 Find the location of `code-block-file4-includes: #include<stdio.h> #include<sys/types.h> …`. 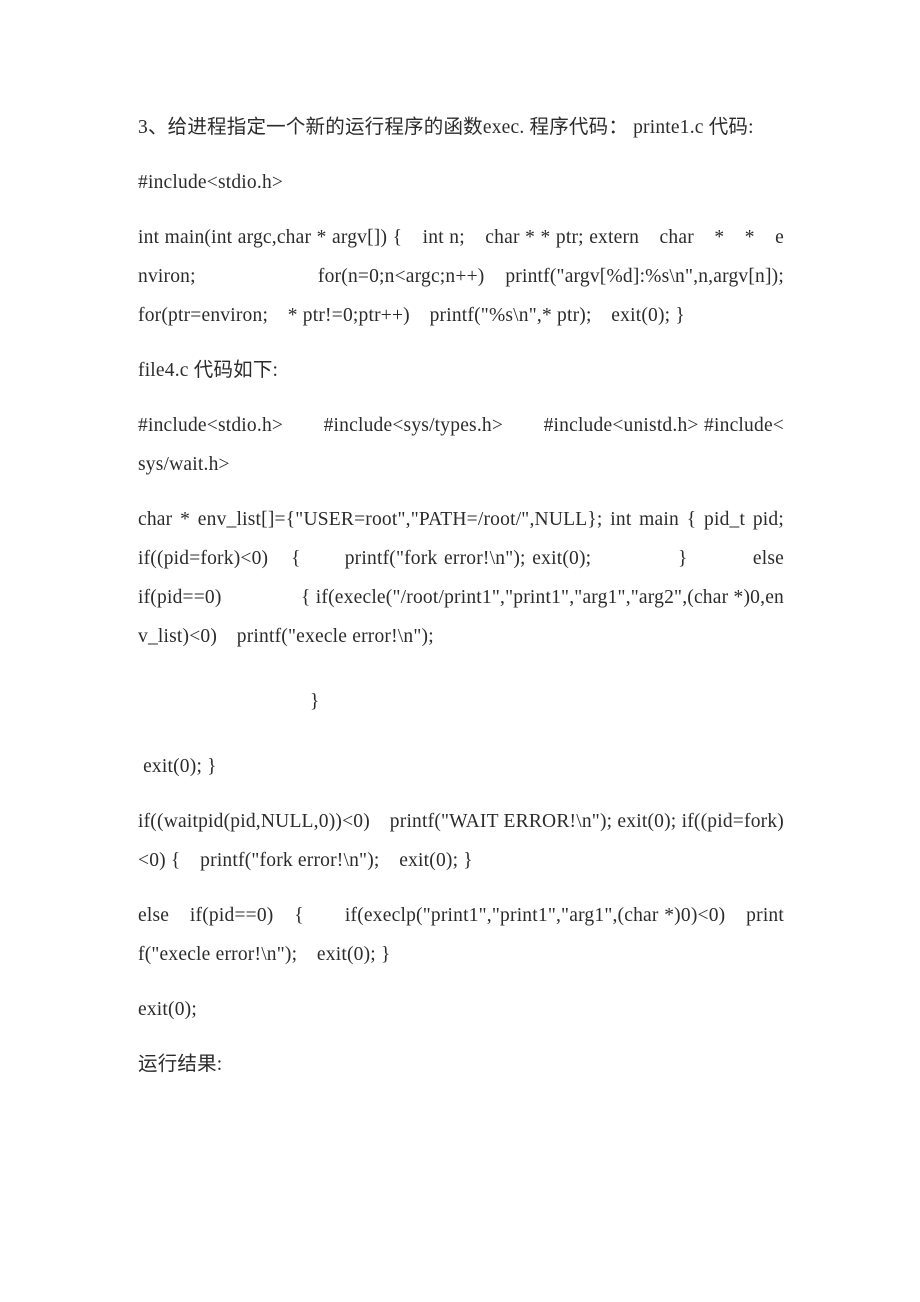

code-block-file4-includes: #include<stdio.h> #include<sys/types.h> … is located at coordinates (461, 445).